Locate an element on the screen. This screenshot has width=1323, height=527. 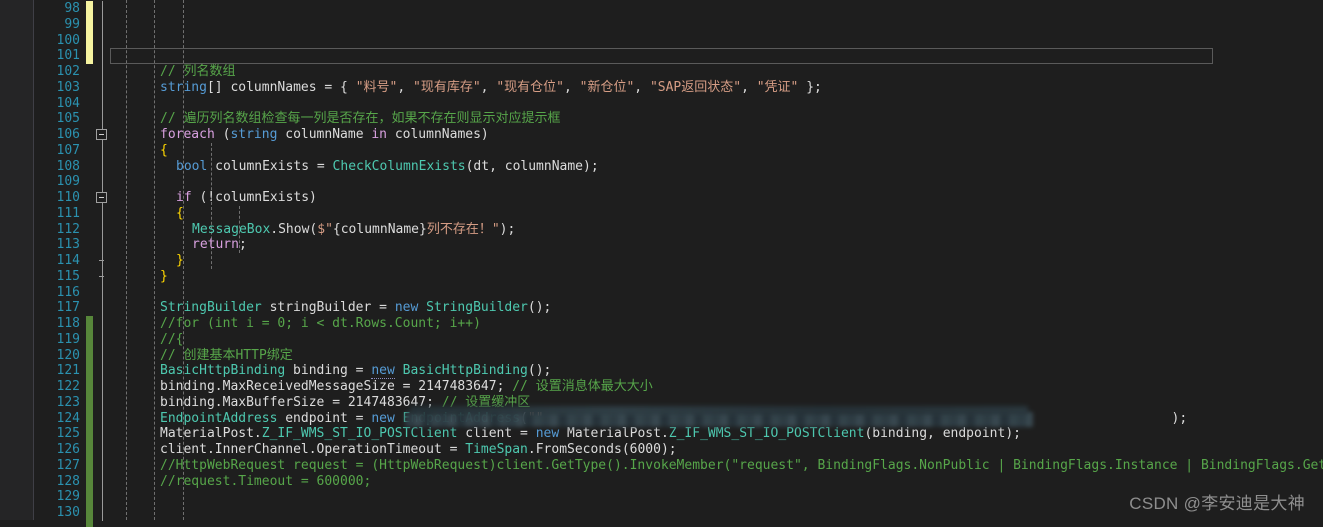
line-number: 108 is located at coordinates (68, 166).